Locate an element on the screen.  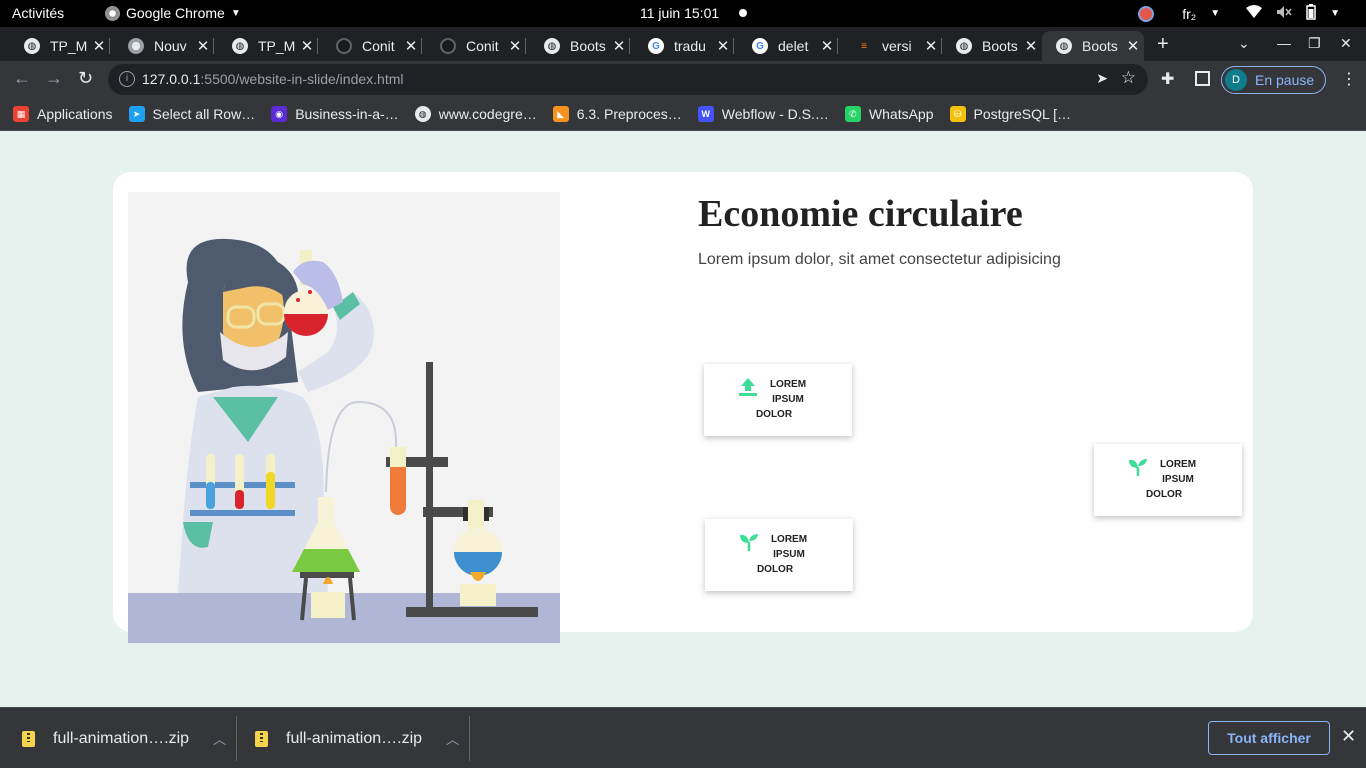
clock: 11 juin 15:01 is located at coordinates (679, 13).